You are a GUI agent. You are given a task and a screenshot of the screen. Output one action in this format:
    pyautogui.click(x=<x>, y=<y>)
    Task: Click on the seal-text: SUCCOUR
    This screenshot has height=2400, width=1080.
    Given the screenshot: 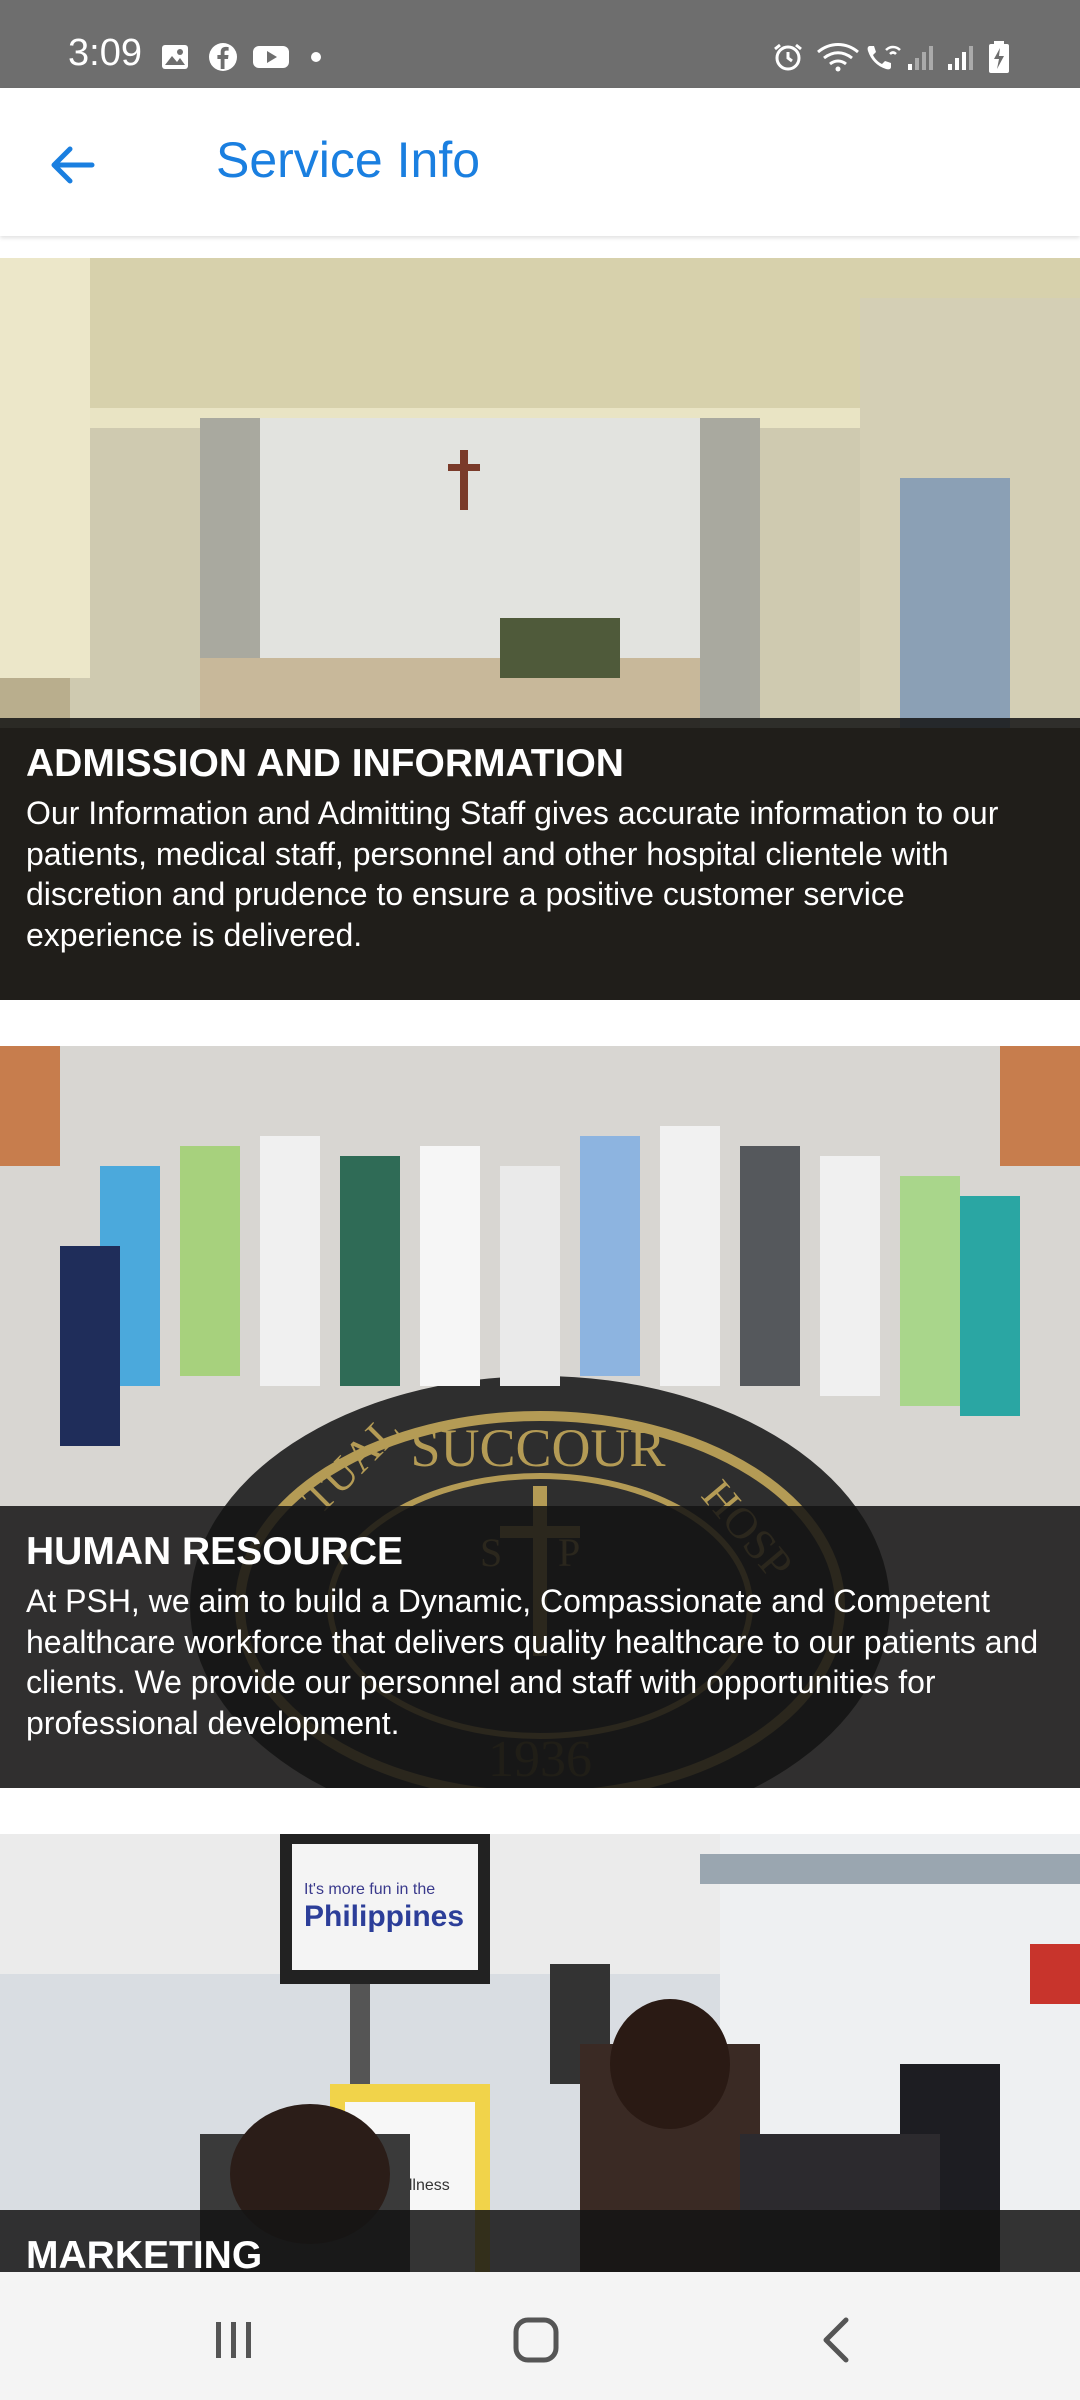 What is the action you would take?
    pyautogui.click(x=537, y=1448)
    